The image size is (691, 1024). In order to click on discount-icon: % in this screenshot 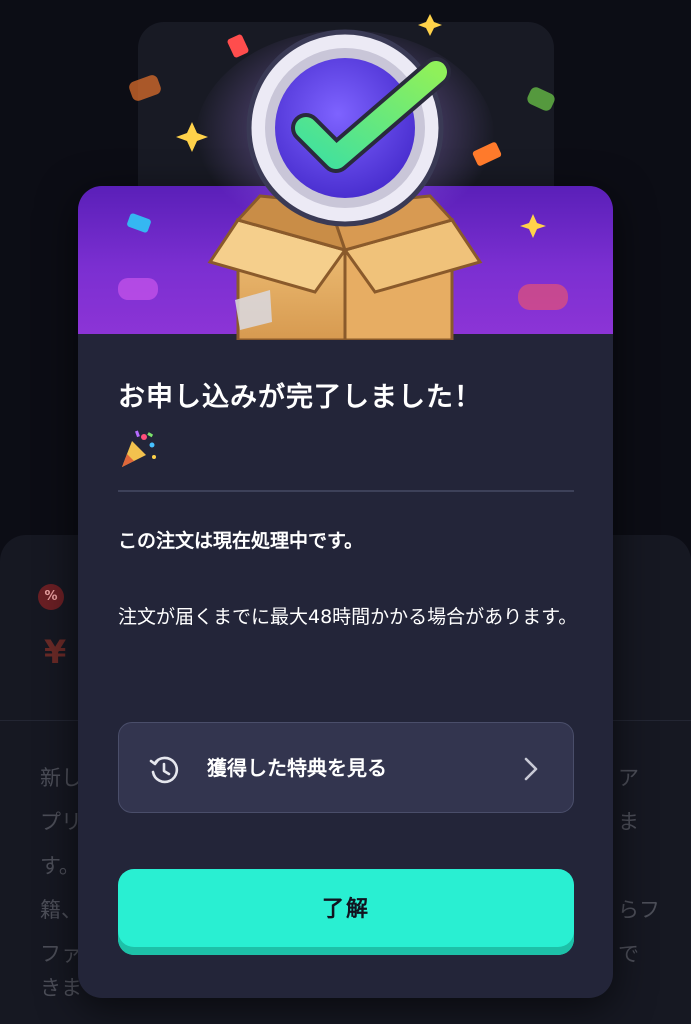, I will do `click(51, 597)`.